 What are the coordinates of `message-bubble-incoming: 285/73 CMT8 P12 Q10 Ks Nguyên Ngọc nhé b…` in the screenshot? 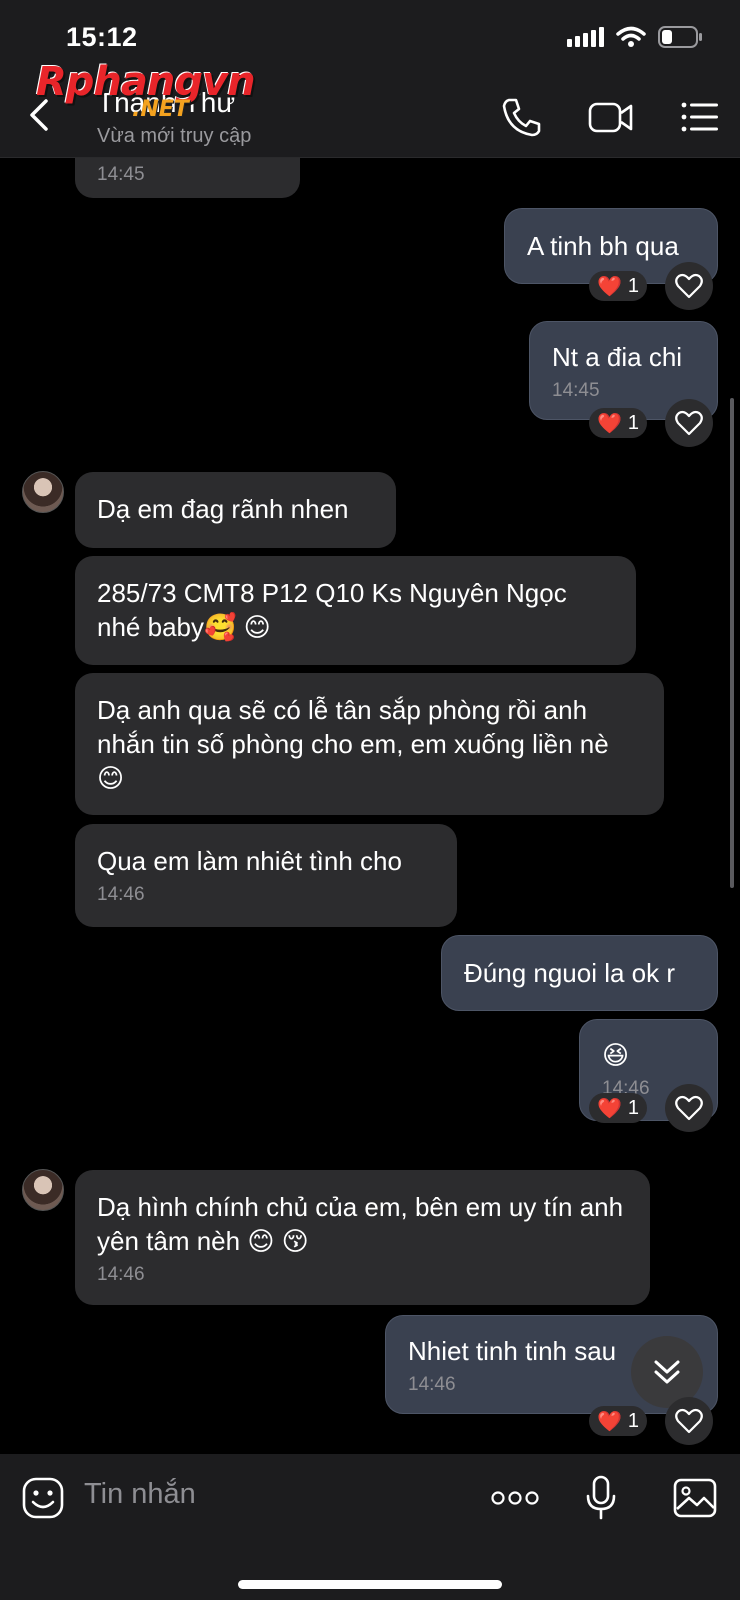 It's located at (355, 610).